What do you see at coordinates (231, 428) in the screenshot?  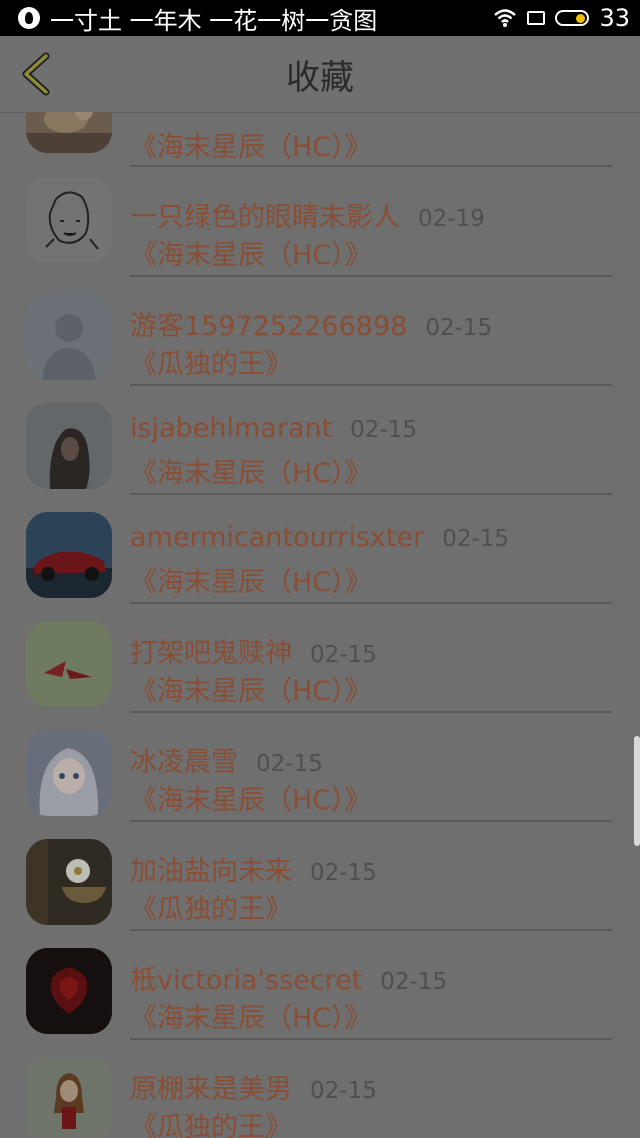 I see `item-username: isjabehlmarant` at bounding box center [231, 428].